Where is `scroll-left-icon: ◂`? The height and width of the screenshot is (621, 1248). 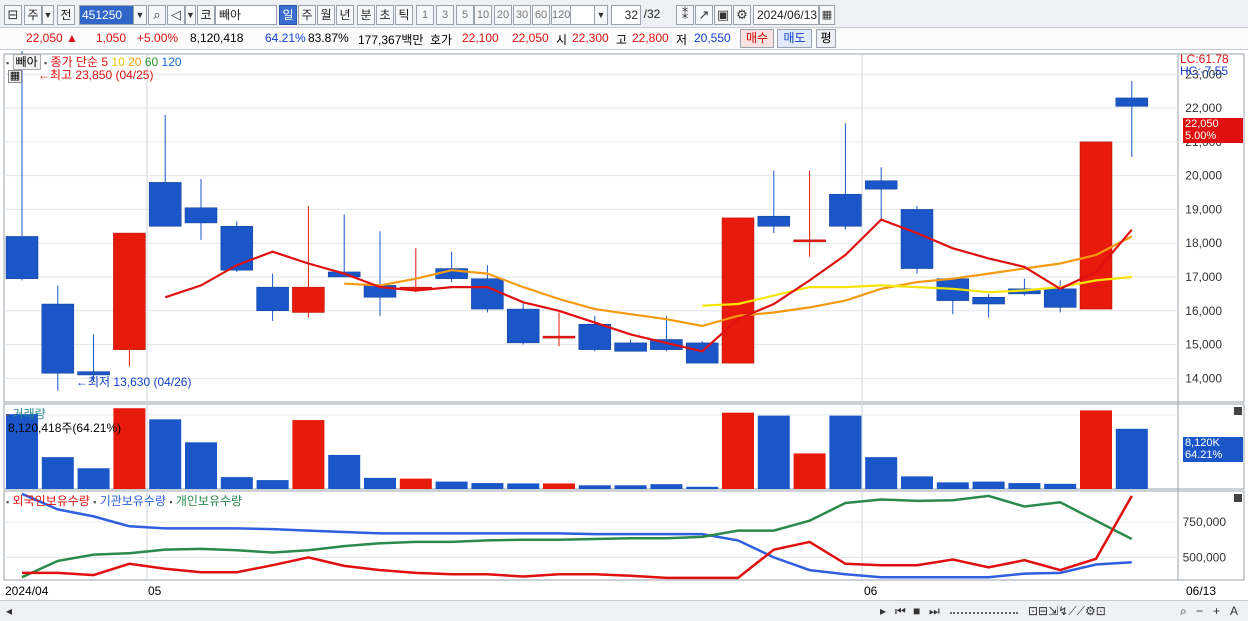
scroll-left-icon: ◂ is located at coordinates (9, 611).